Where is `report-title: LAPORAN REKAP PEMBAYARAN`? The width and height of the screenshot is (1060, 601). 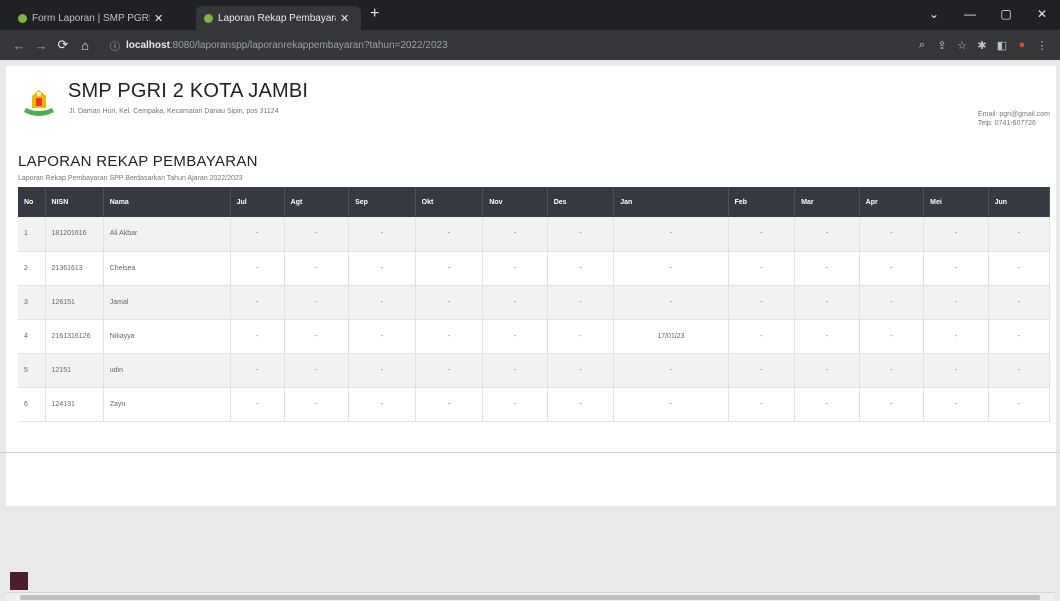 report-title: LAPORAN REKAP PEMBAYARAN is located at coordinates (138, 161).